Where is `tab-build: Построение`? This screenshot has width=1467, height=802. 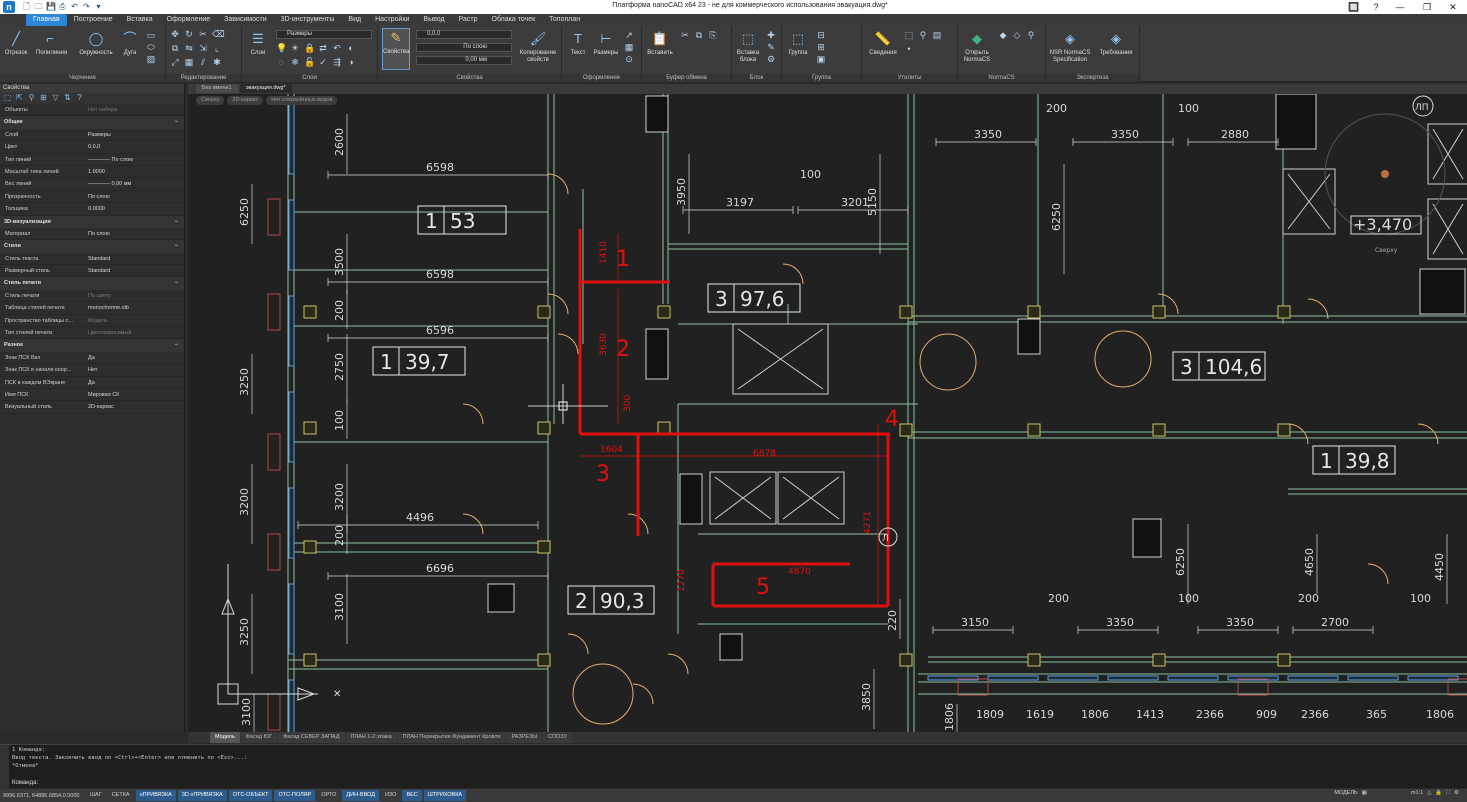
tab-build: Построение is located at coordinates (93, 20).